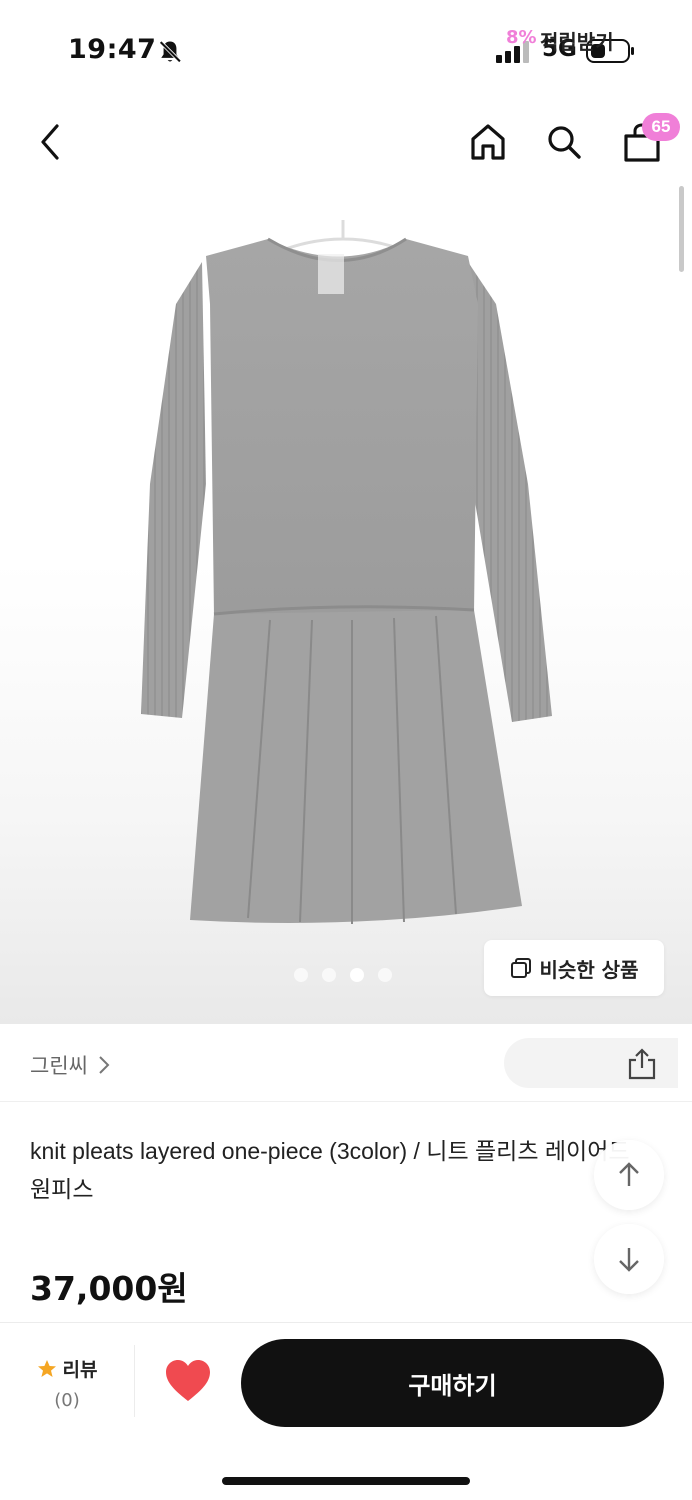  Describe the element at coordinates (346, 142) in the screenshot. I see `top-nav` at that location.